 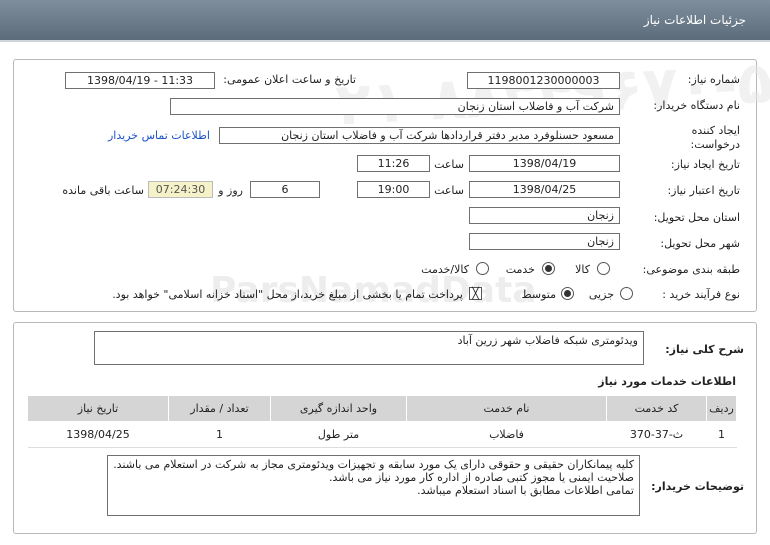 What do you see at coordinates (393, 163) in the screenshot?
I see `create-time-field: 11:26` at bounding box center [393, 163].